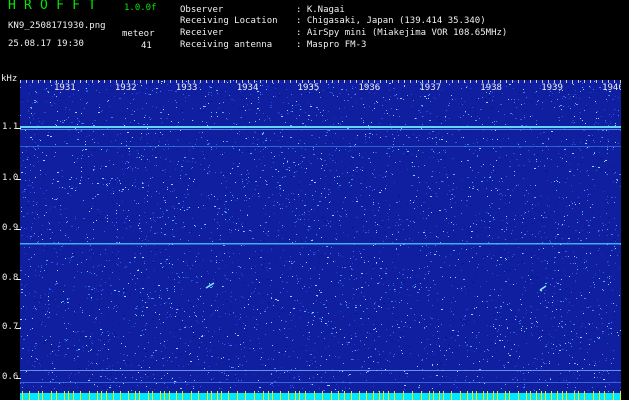 Image resolution: width=629 pixels, height=400 pixels. Describe the element at coordinates (10, 127) in the screenshot. I see `frequency-label: 1.1` at that location.